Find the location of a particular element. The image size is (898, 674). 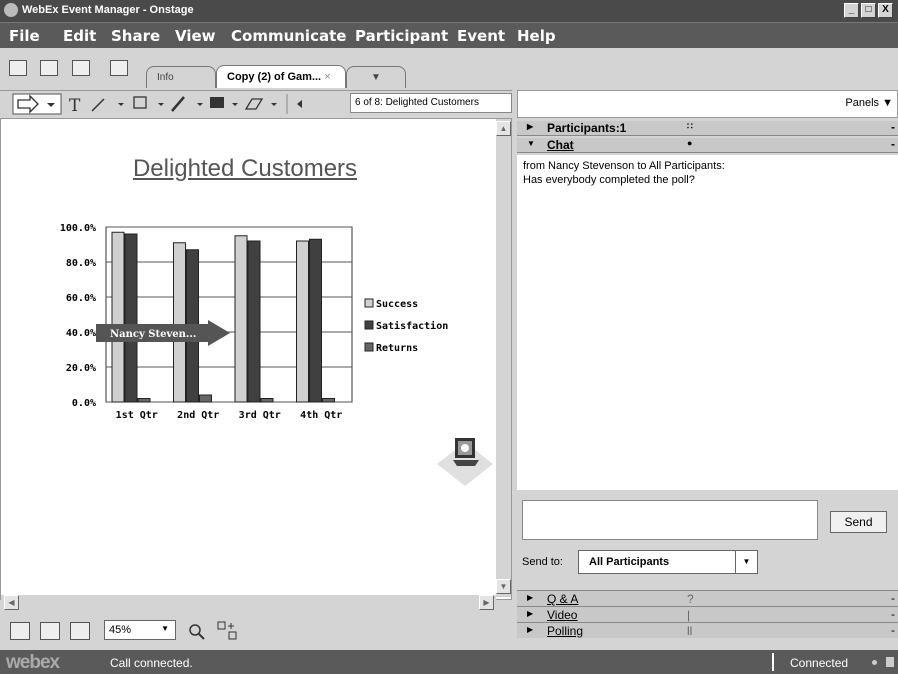

menu-share: Share is located at coordinates (135, 36).